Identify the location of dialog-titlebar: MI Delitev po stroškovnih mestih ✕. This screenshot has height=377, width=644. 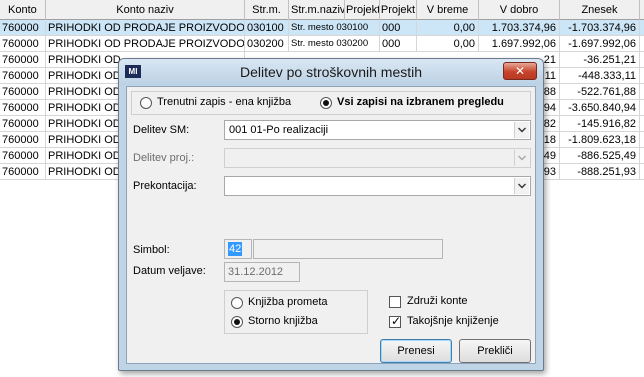
(331, 72).